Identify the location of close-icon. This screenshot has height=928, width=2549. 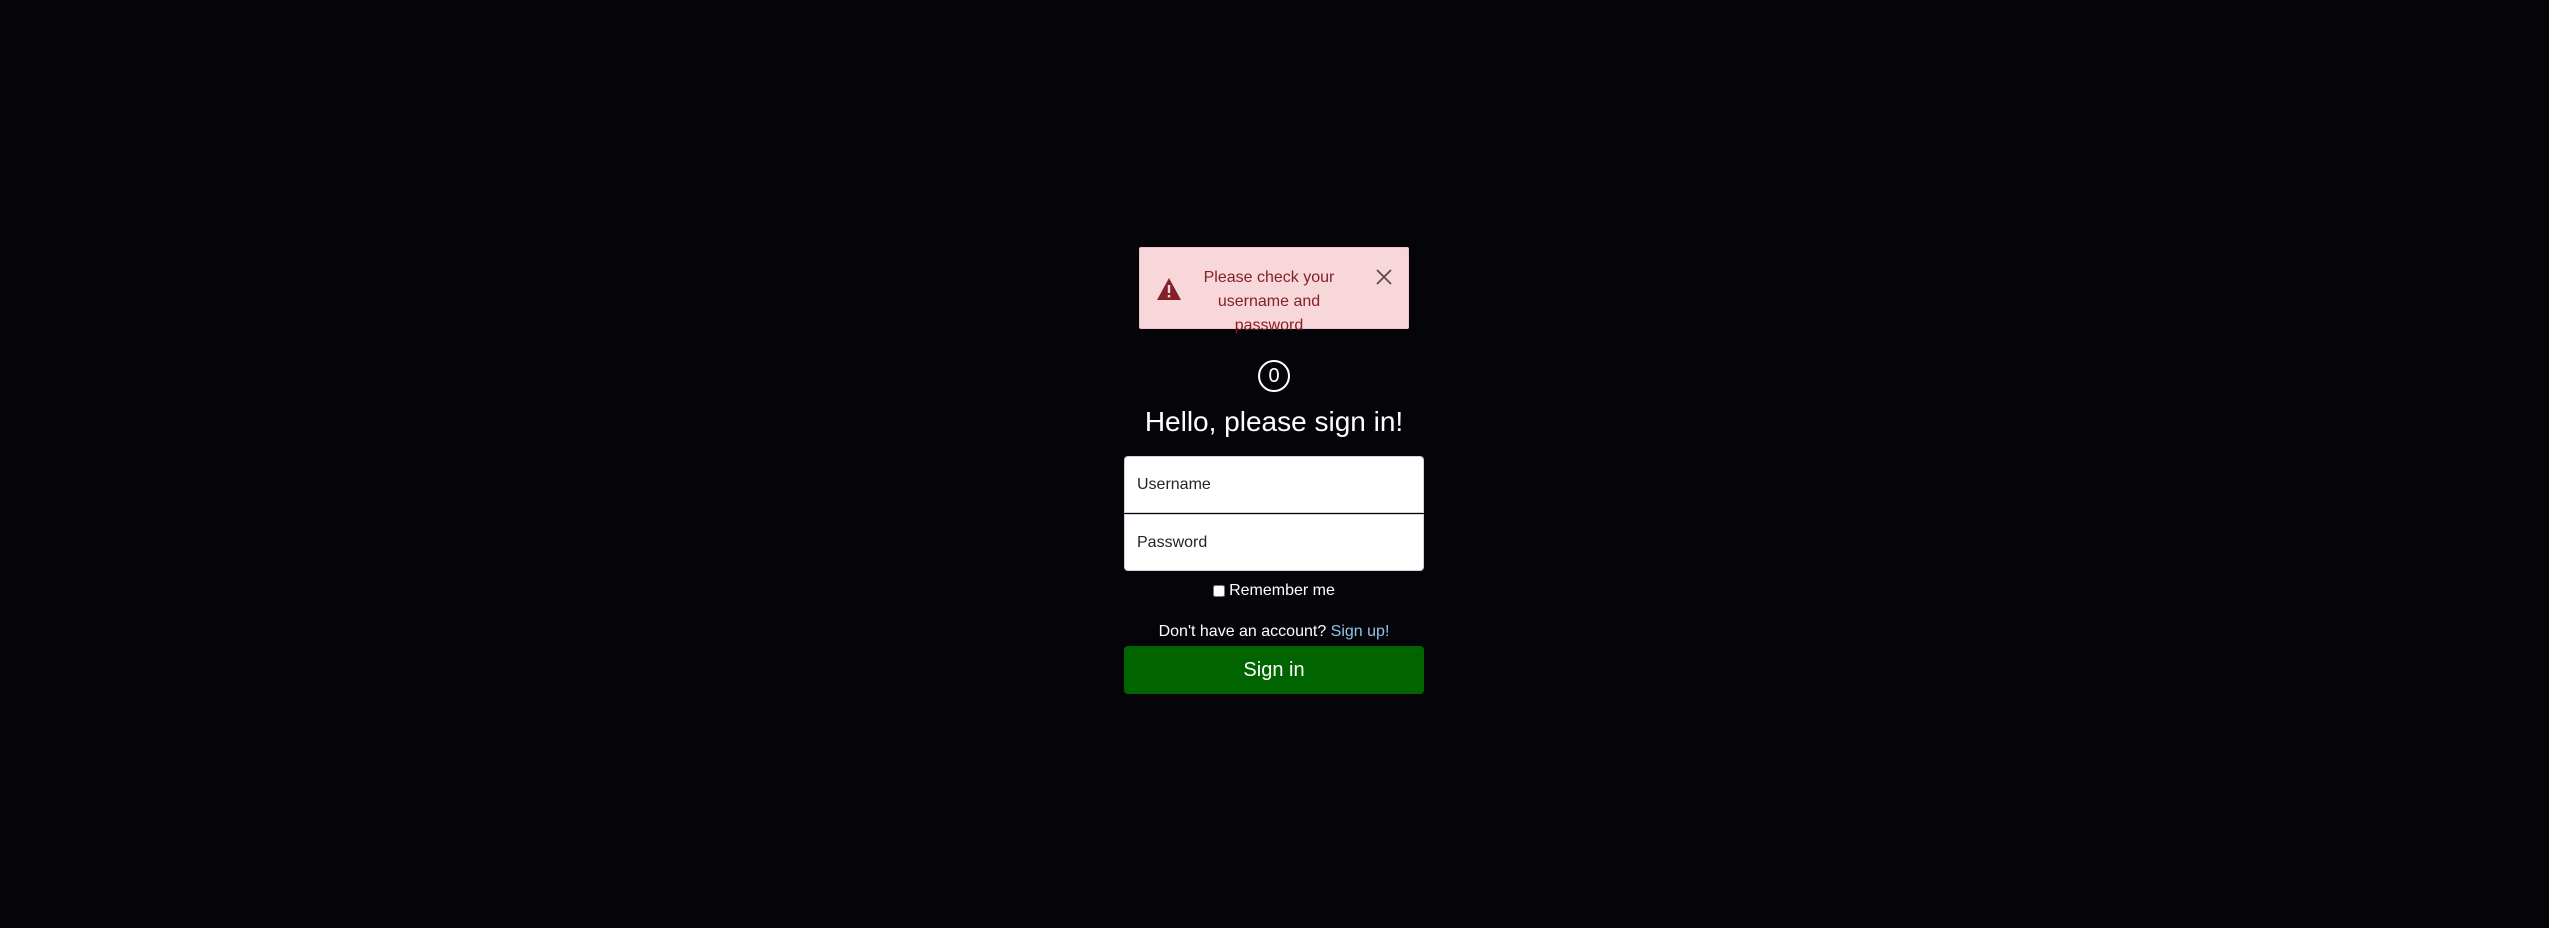
(1384, 277).